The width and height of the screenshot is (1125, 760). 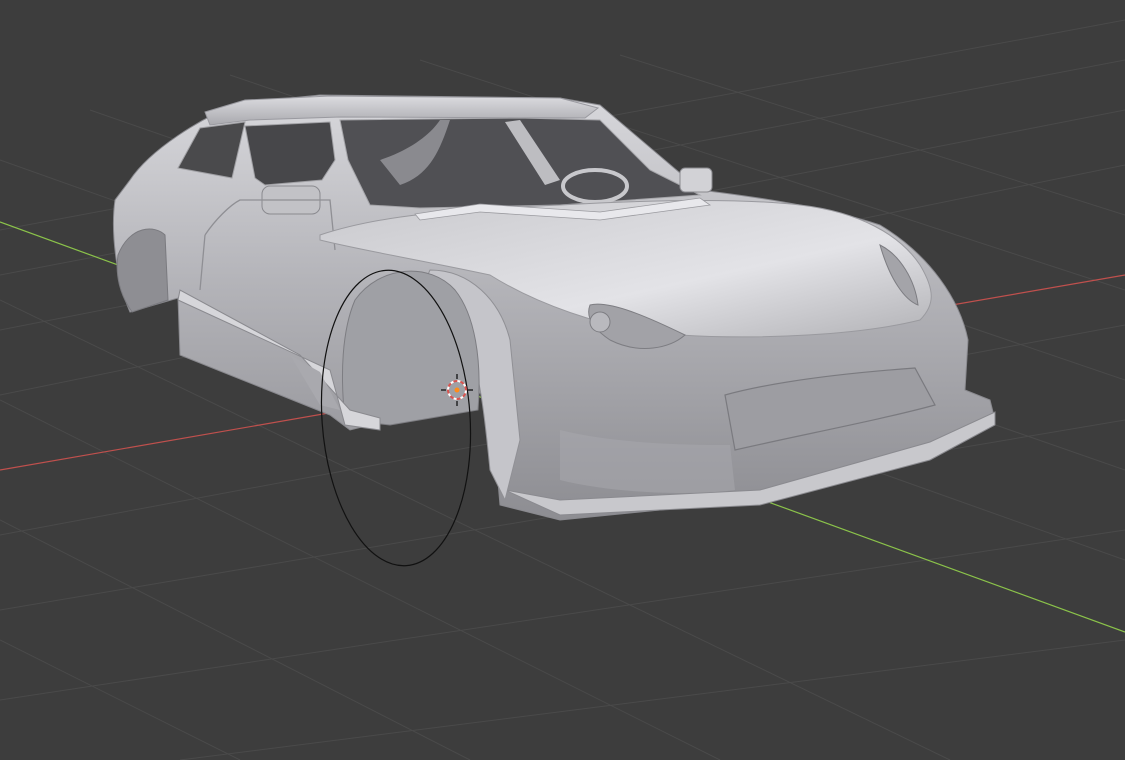 I want to click on origin-dot, so click(x=457, y=390).